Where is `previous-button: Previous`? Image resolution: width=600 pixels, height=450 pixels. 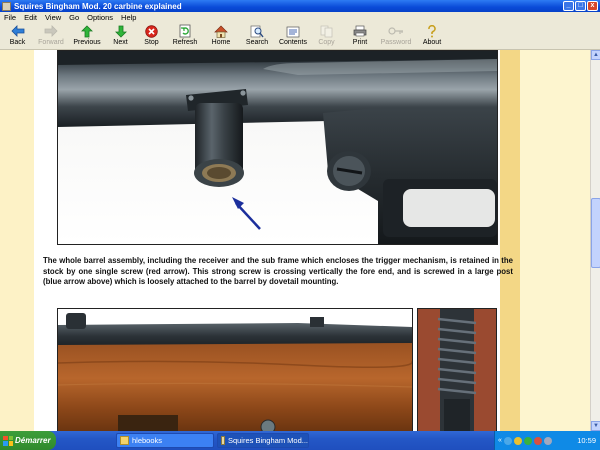 previous-button: Previous is located at coordinates (87, 36).